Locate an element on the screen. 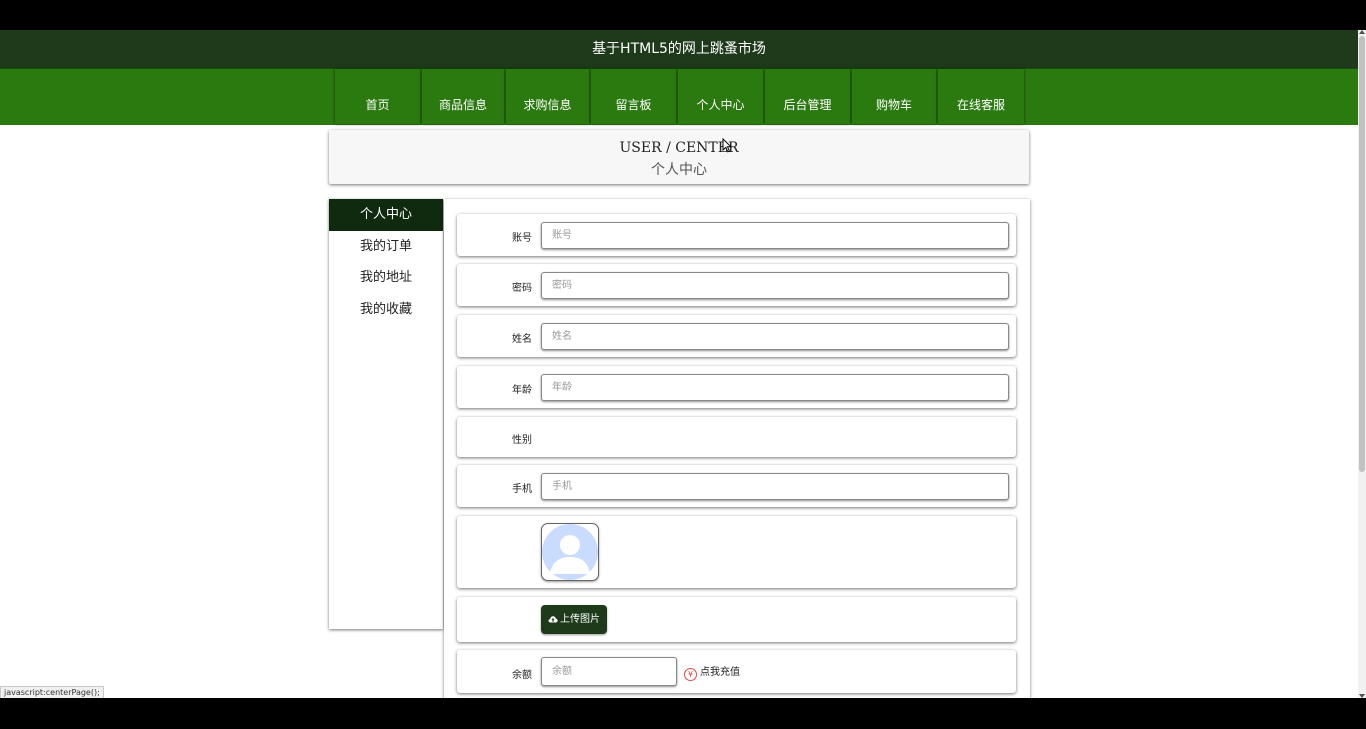 Image resolution: width=1366 pixels, height=729 pixels. name-label: 姓名 is located at coordinates (522, 339).